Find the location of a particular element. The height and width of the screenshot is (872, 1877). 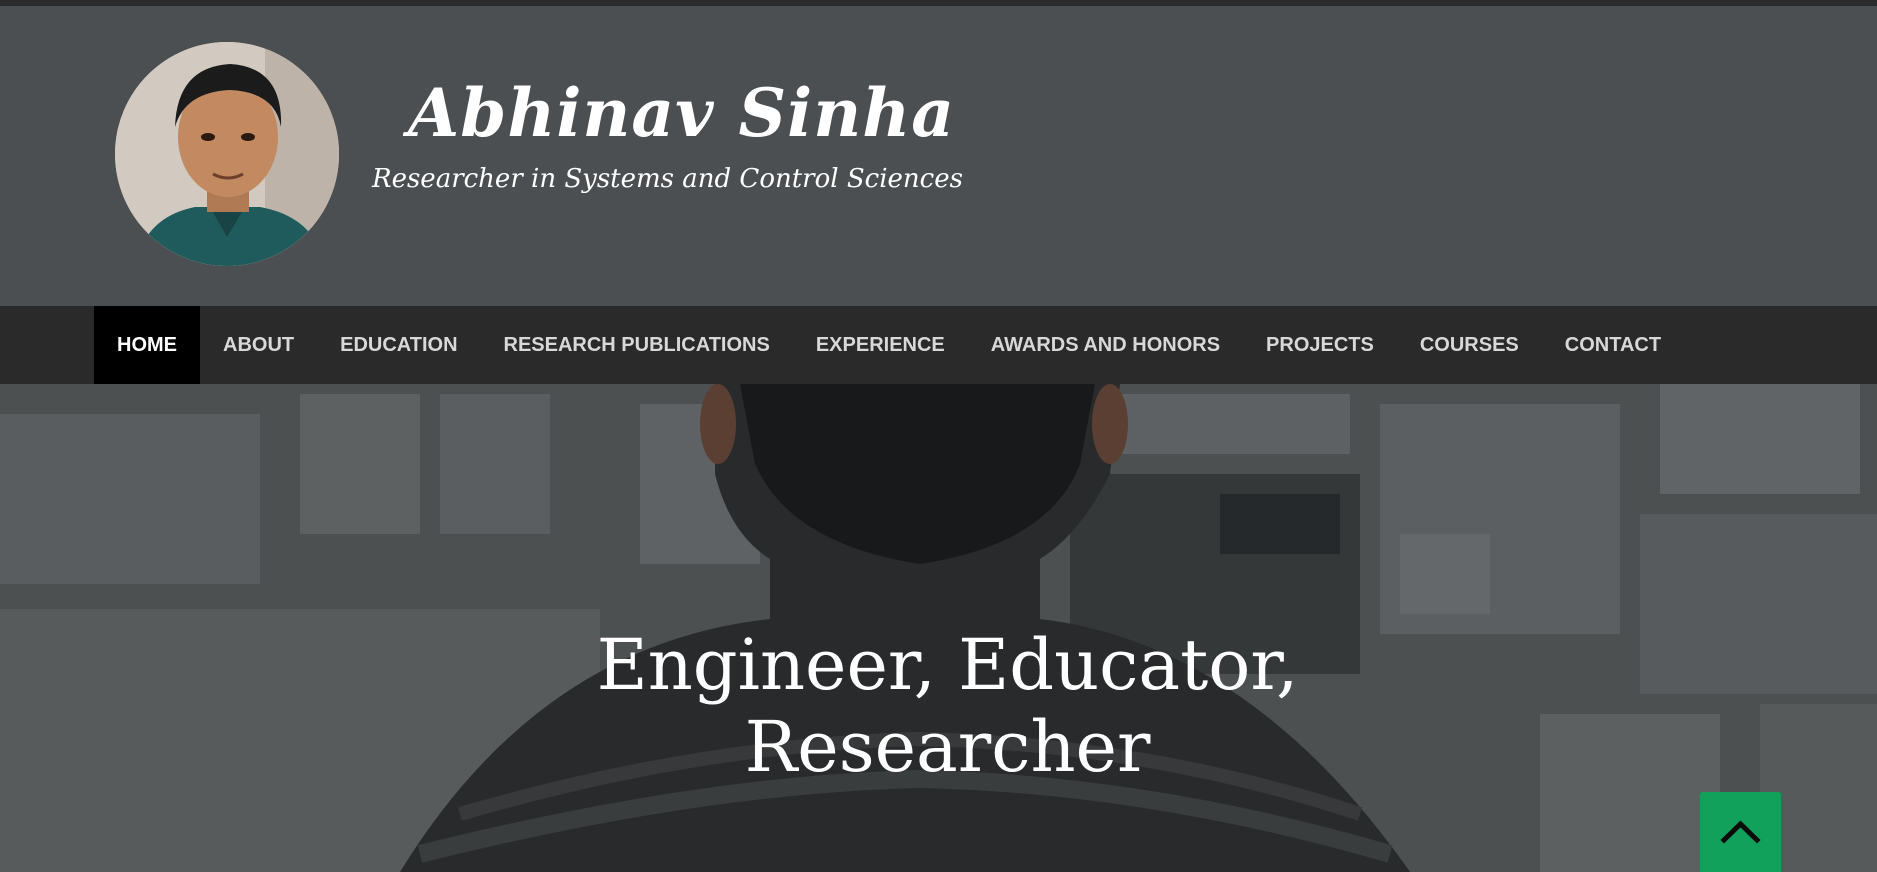

nav-item-experience: EXPERIENCE is located at coordinates (880, 345).